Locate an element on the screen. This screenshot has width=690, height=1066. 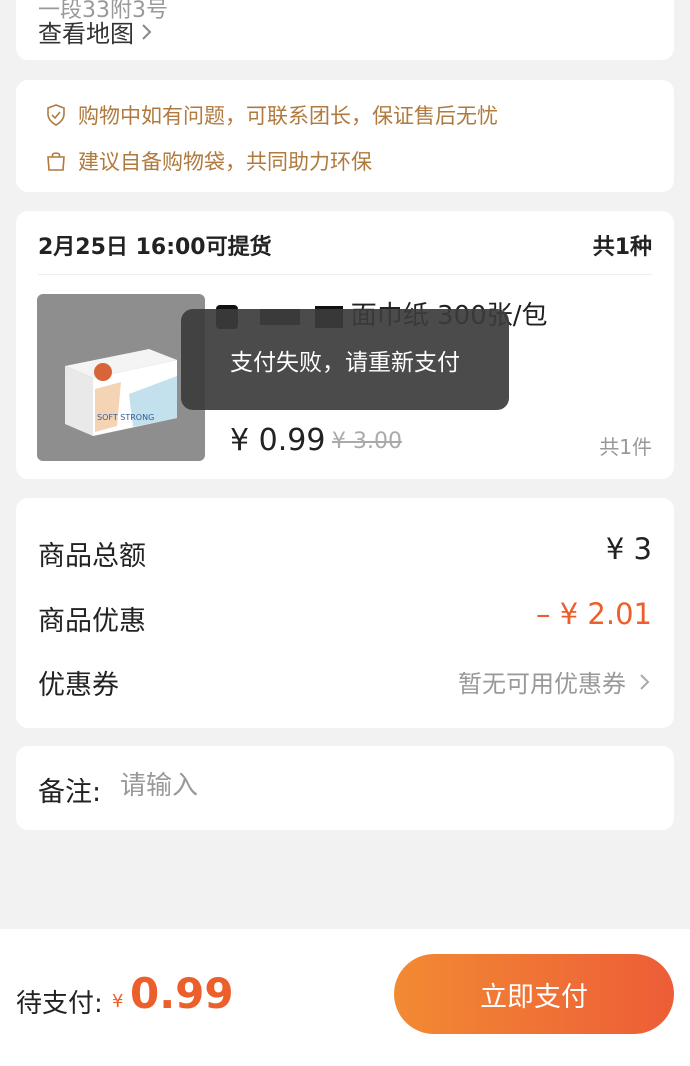
view-map-link: 查看地图 is located at coordinates (96, 31).